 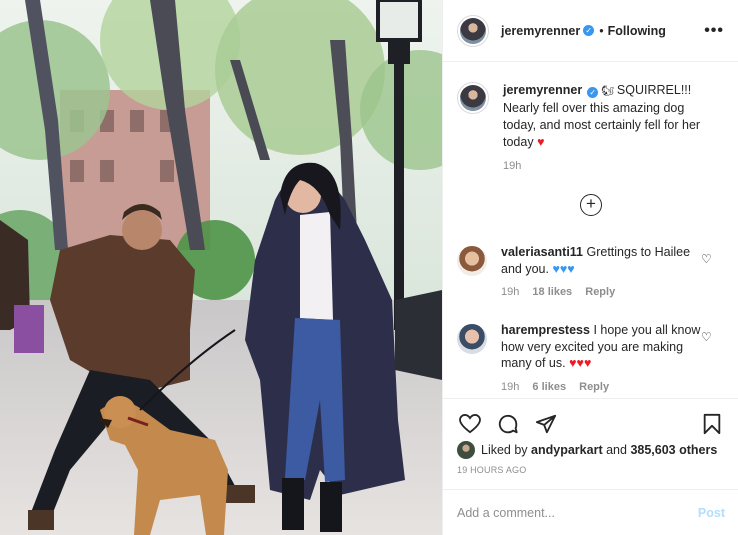 I want to click on liked-by-row: Liked by andyparkart and 385,603 others, so click(x=590, y=450).